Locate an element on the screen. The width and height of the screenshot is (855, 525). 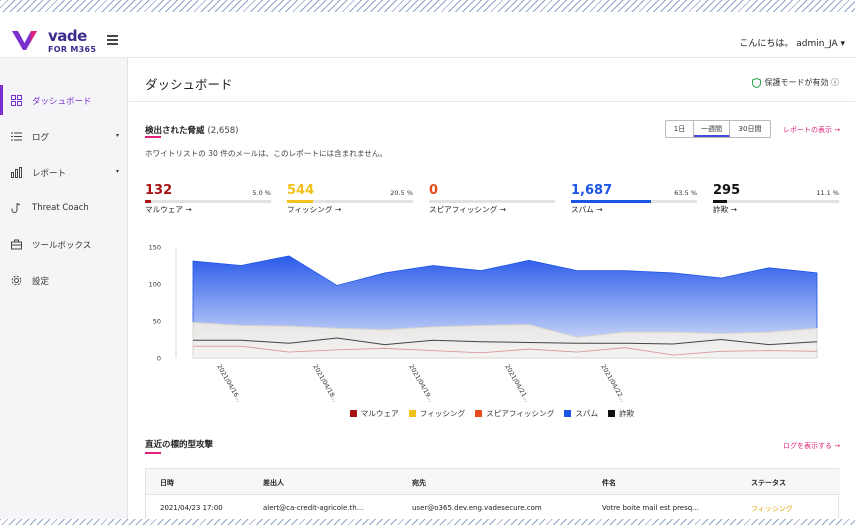
stat-card: 295 11.1 % 詐欺 → is located at coordinates (776, 200).